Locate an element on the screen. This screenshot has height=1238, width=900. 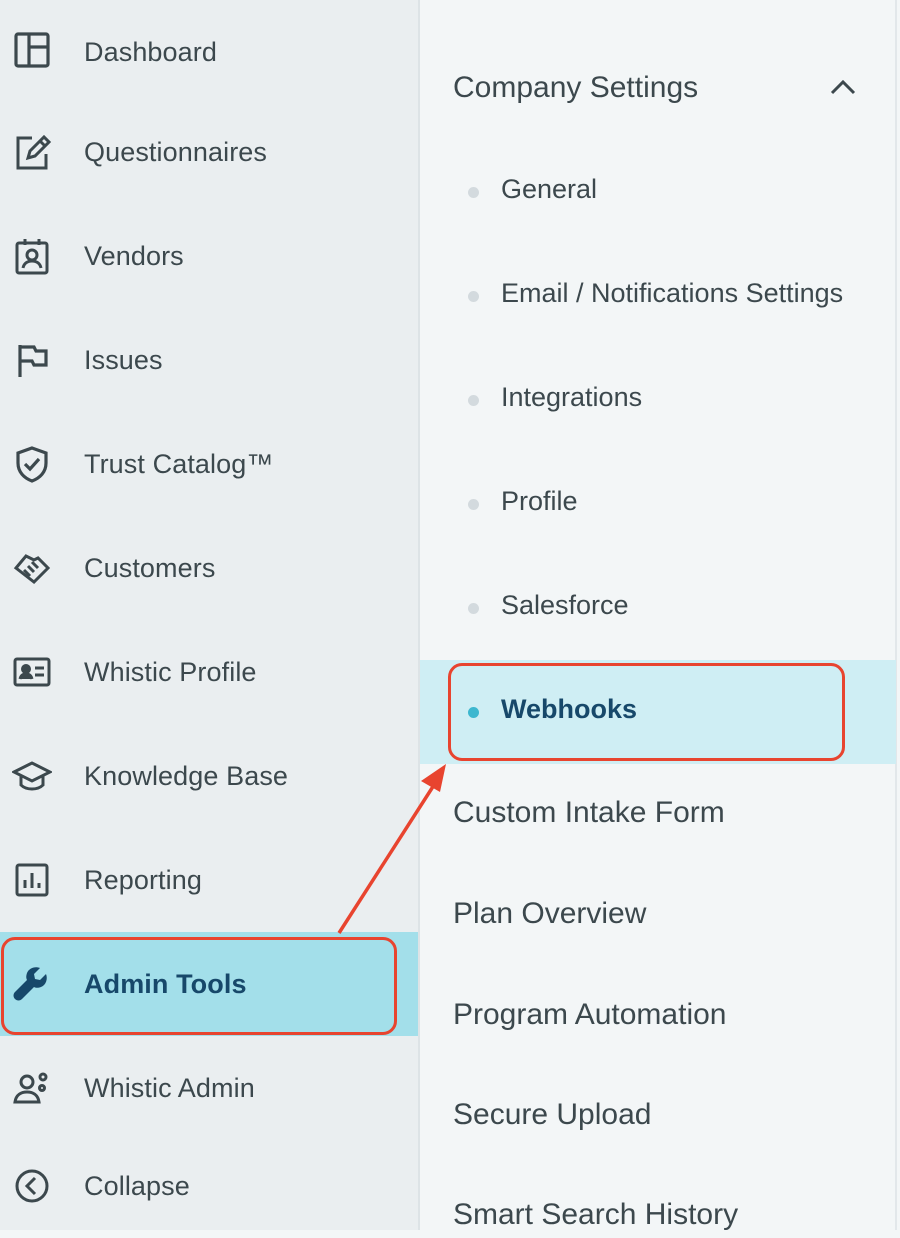
sidebar-item-questionnaires: Questionnaires is located at coordinates (209, 152).